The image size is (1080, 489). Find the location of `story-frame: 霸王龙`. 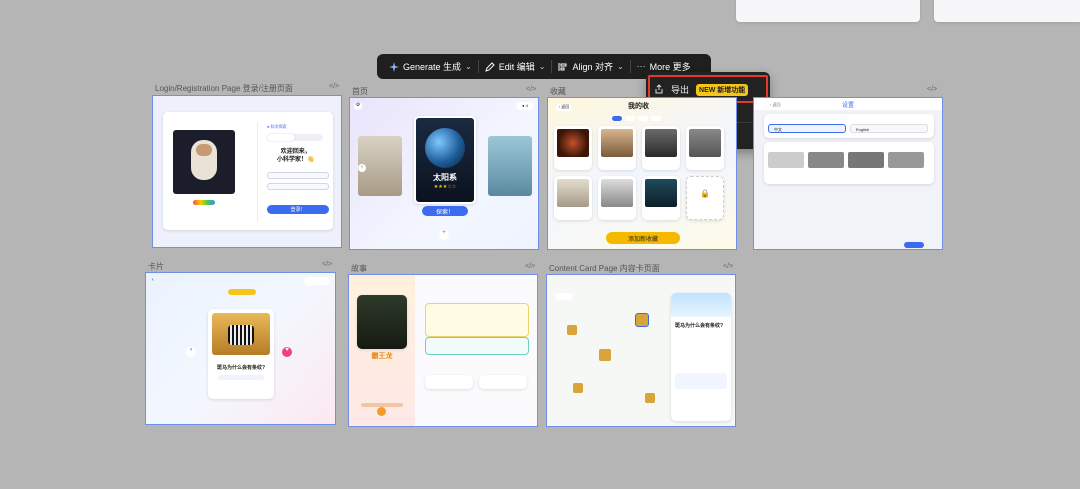

story-frame: 霸王龙 is located at coordinates (443, 350).